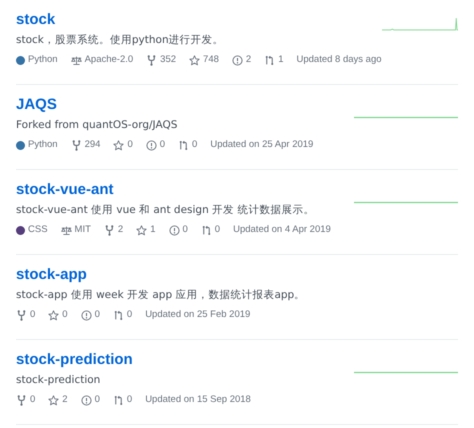 The width and height of the screenshot is (474, 428). I want to click on repository-description: stock-app 使用 week 开发 app 应用，数据统计报表app。, so click(161, 295).